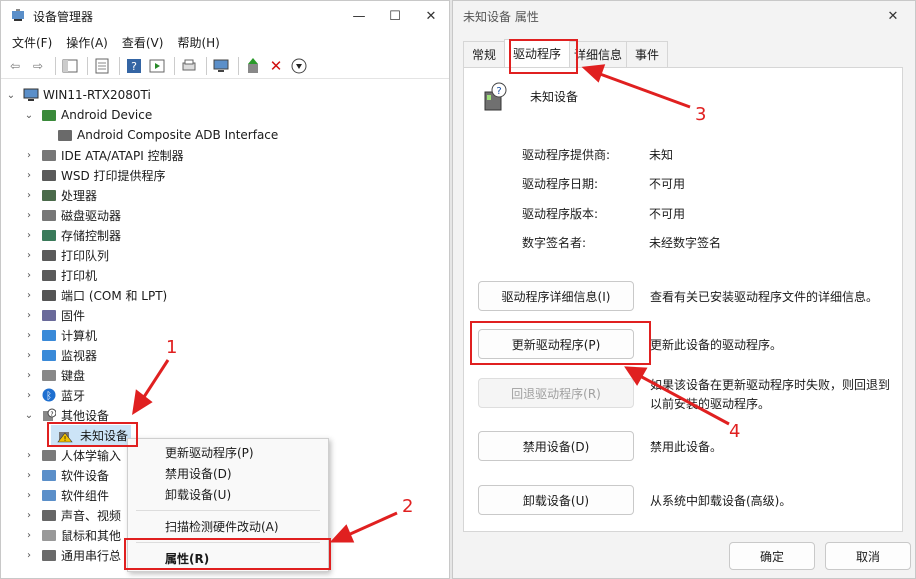 The width and height of the screenshot is (916, 579). Describe the element at coordinates (142, 402) in the screenshot. I see `arrow-1-head` at that location.